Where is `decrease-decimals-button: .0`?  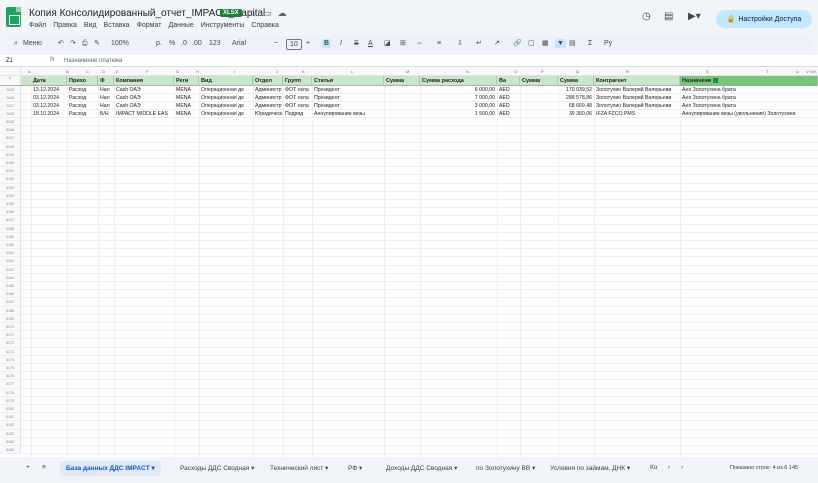 decrease-decimals-button: .0 is located at coordinates (184, 43).